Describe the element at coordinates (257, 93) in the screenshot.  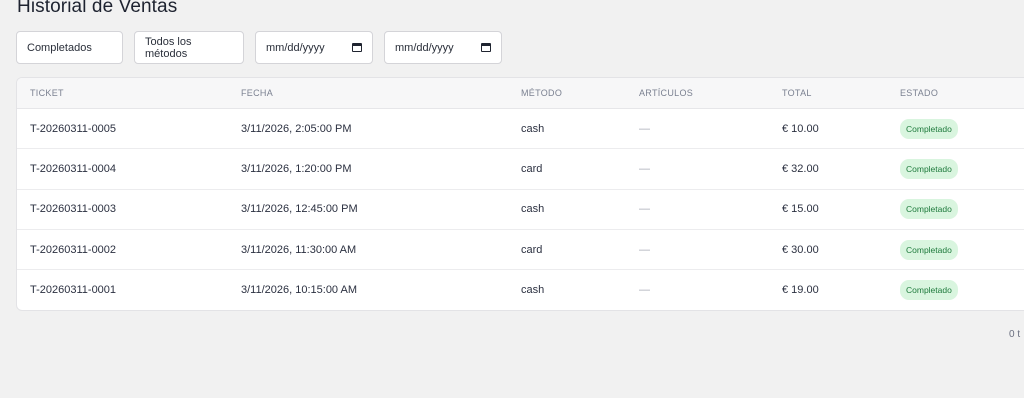
I see `column-header-fecha: FECHA` at that location.